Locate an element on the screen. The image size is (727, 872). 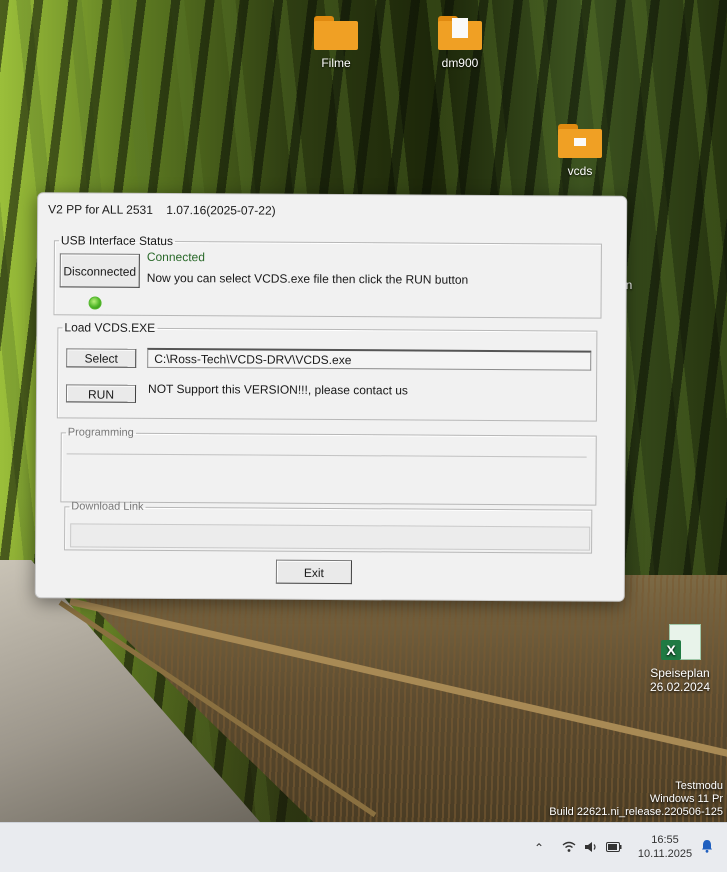
battery-icon is located at coordinates (614, 848).